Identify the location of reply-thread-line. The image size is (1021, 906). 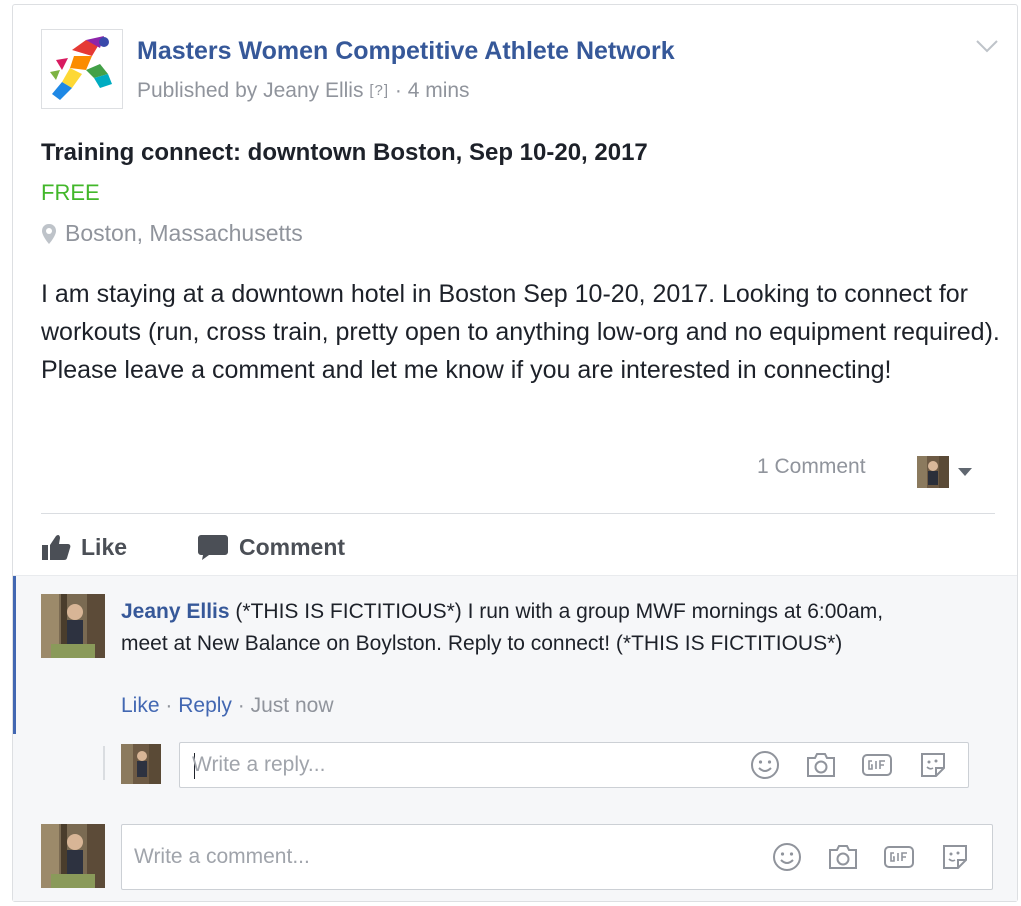
(104, 763).